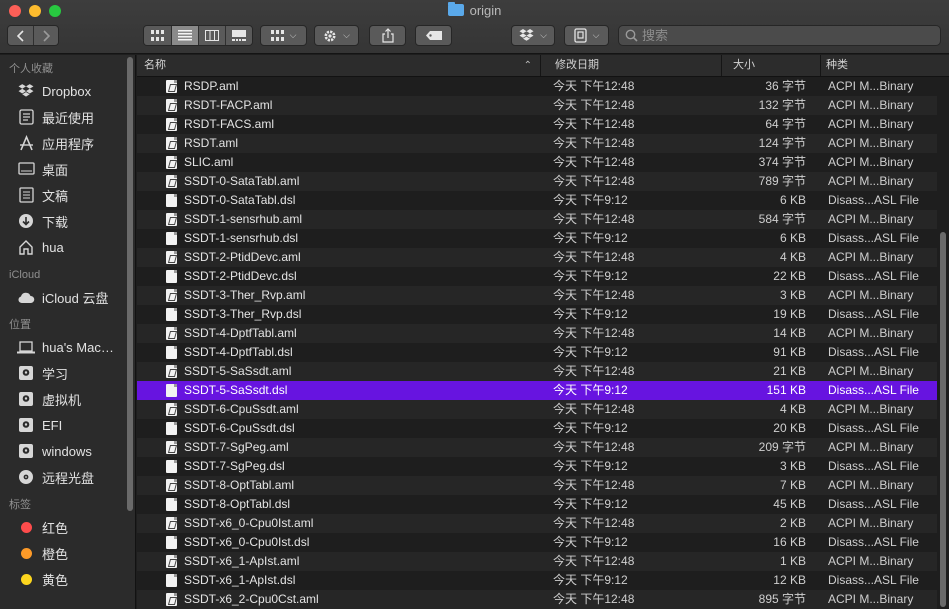 This screenshot has height=609, width=949. I want to click on sidebar-item-loc-1: 学习, so click(67, 373).